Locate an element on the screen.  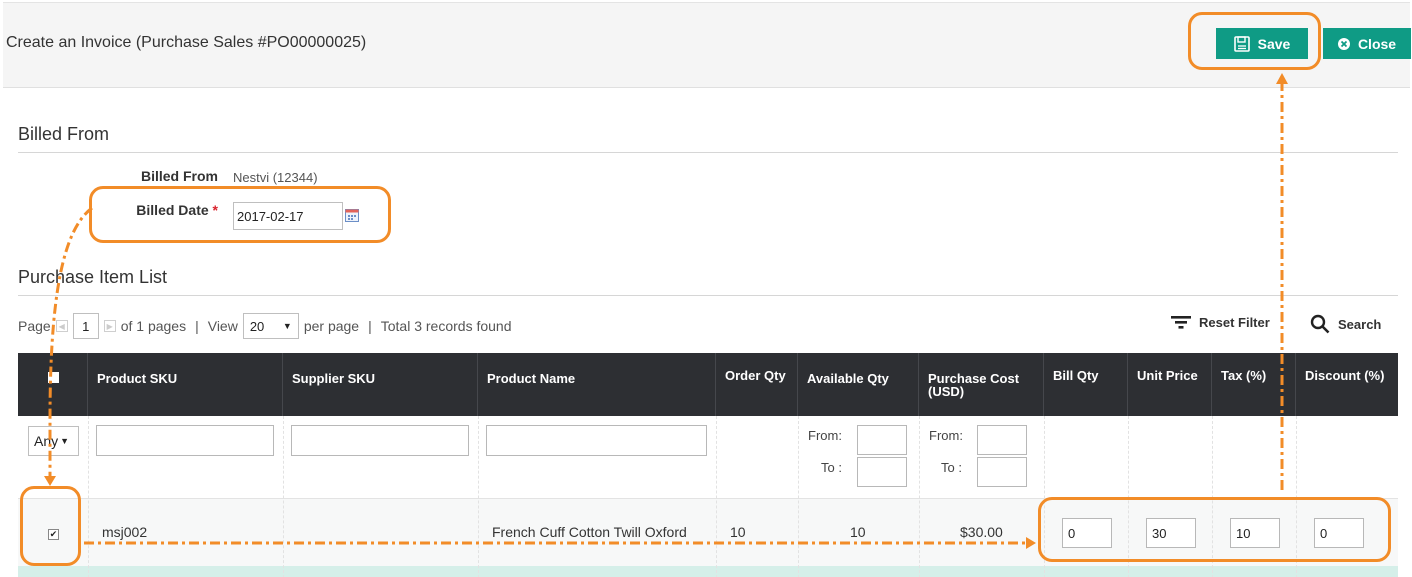
per-page-label: per page is located at coordinates (331, 326).